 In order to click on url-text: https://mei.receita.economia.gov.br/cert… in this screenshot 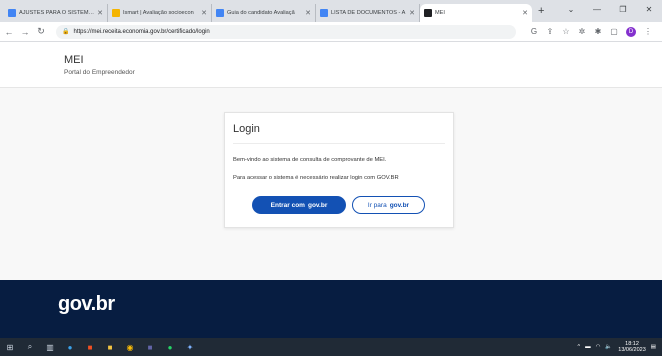, I will do `click(141, 32)`.